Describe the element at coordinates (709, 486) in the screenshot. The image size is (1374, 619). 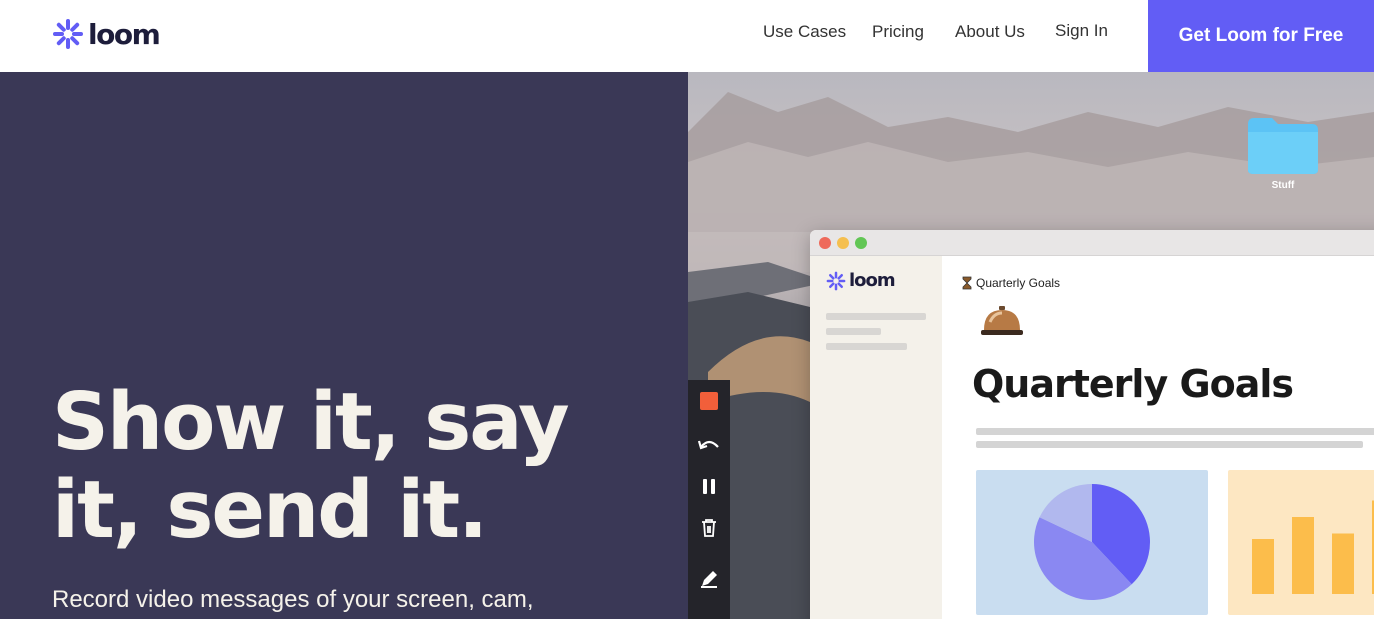
I see `pause-icon` at that location.